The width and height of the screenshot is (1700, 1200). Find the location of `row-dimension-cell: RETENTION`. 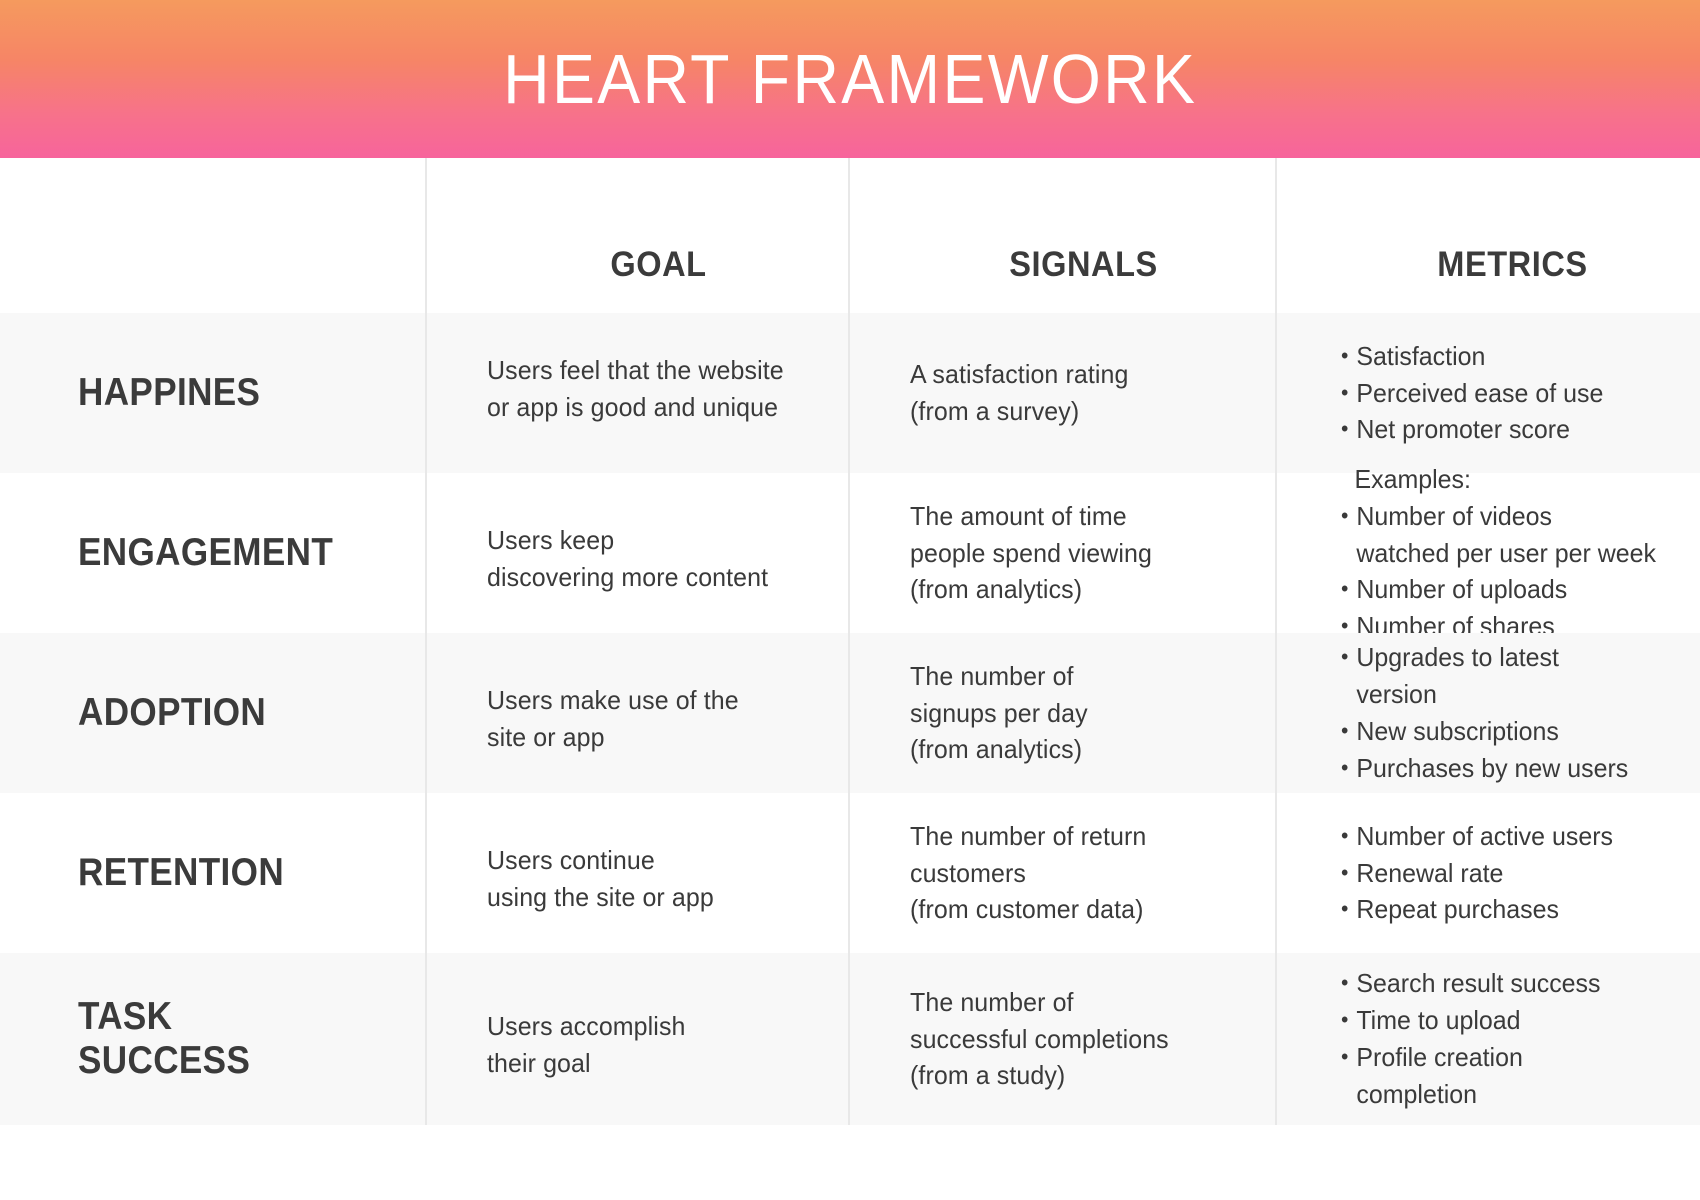

row-dimension-cell: RETENTION is located at coordinates (212, 873).